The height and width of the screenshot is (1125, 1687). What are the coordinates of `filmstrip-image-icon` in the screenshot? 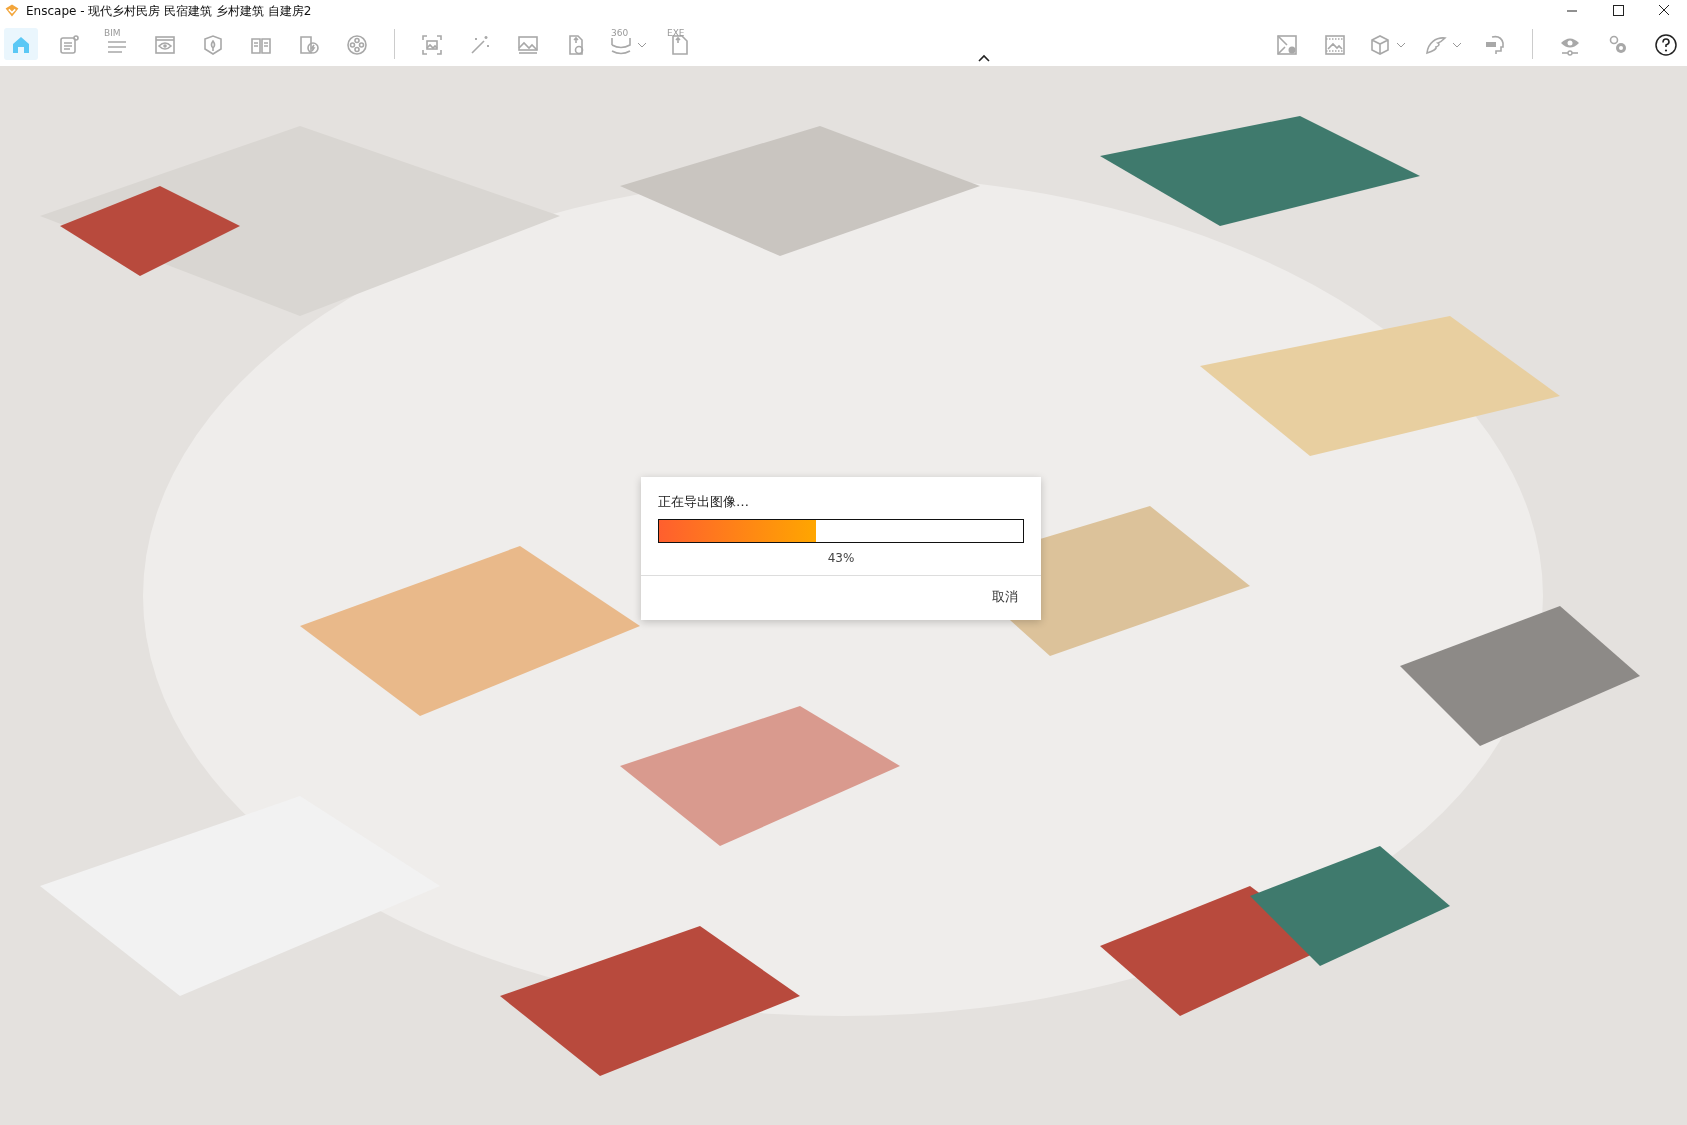 It's located at (1335, 45).